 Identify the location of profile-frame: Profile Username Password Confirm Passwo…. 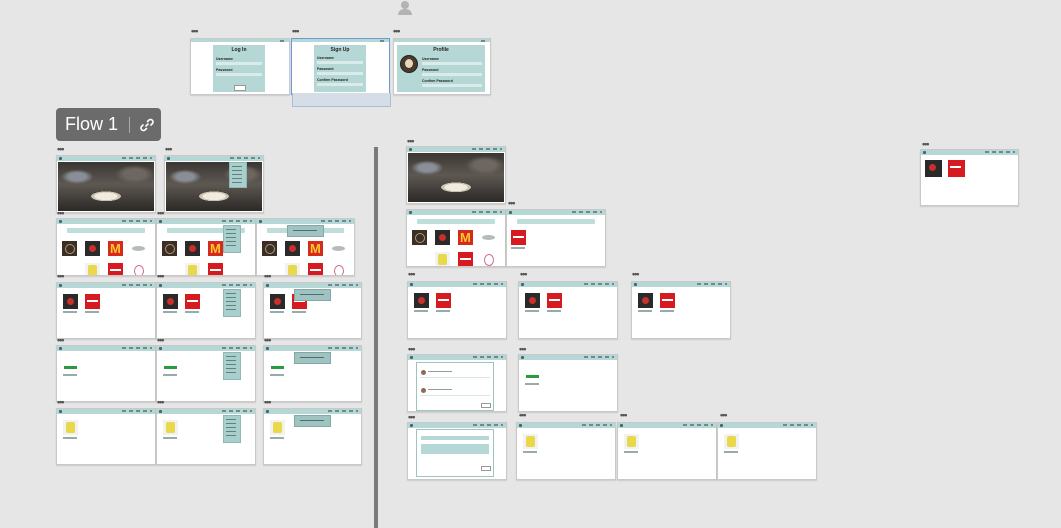
(442, 66).